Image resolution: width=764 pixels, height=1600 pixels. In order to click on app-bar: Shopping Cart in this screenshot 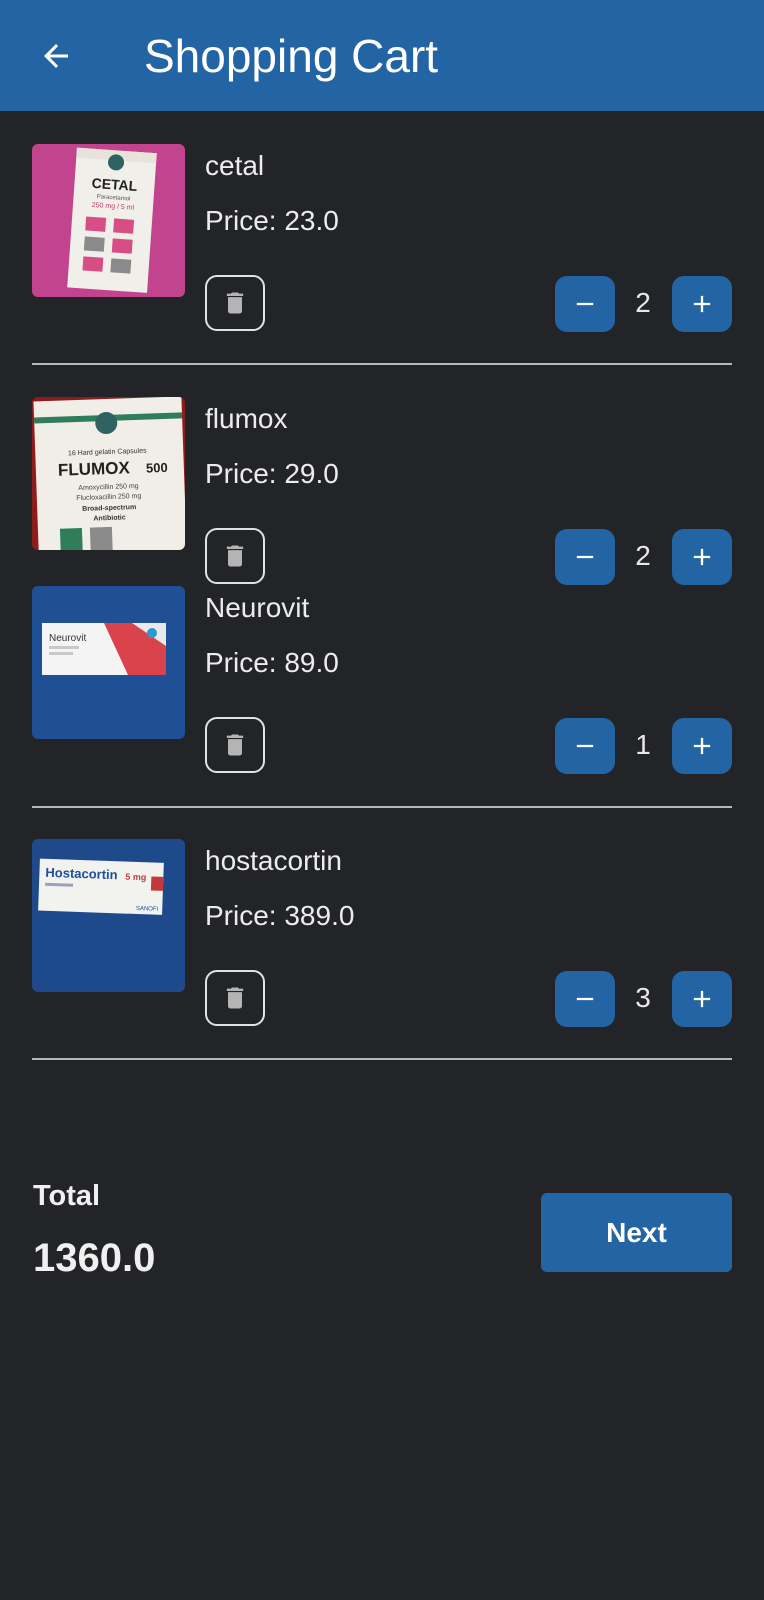, I will do `click(382, 55)`.